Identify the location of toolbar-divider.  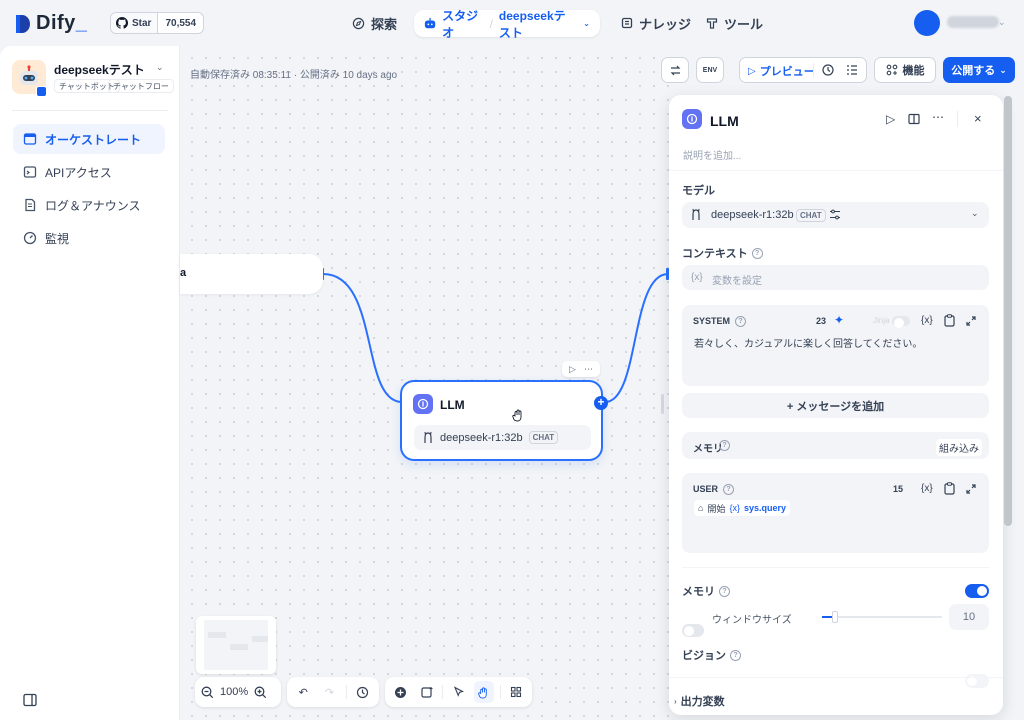
(500, 692).